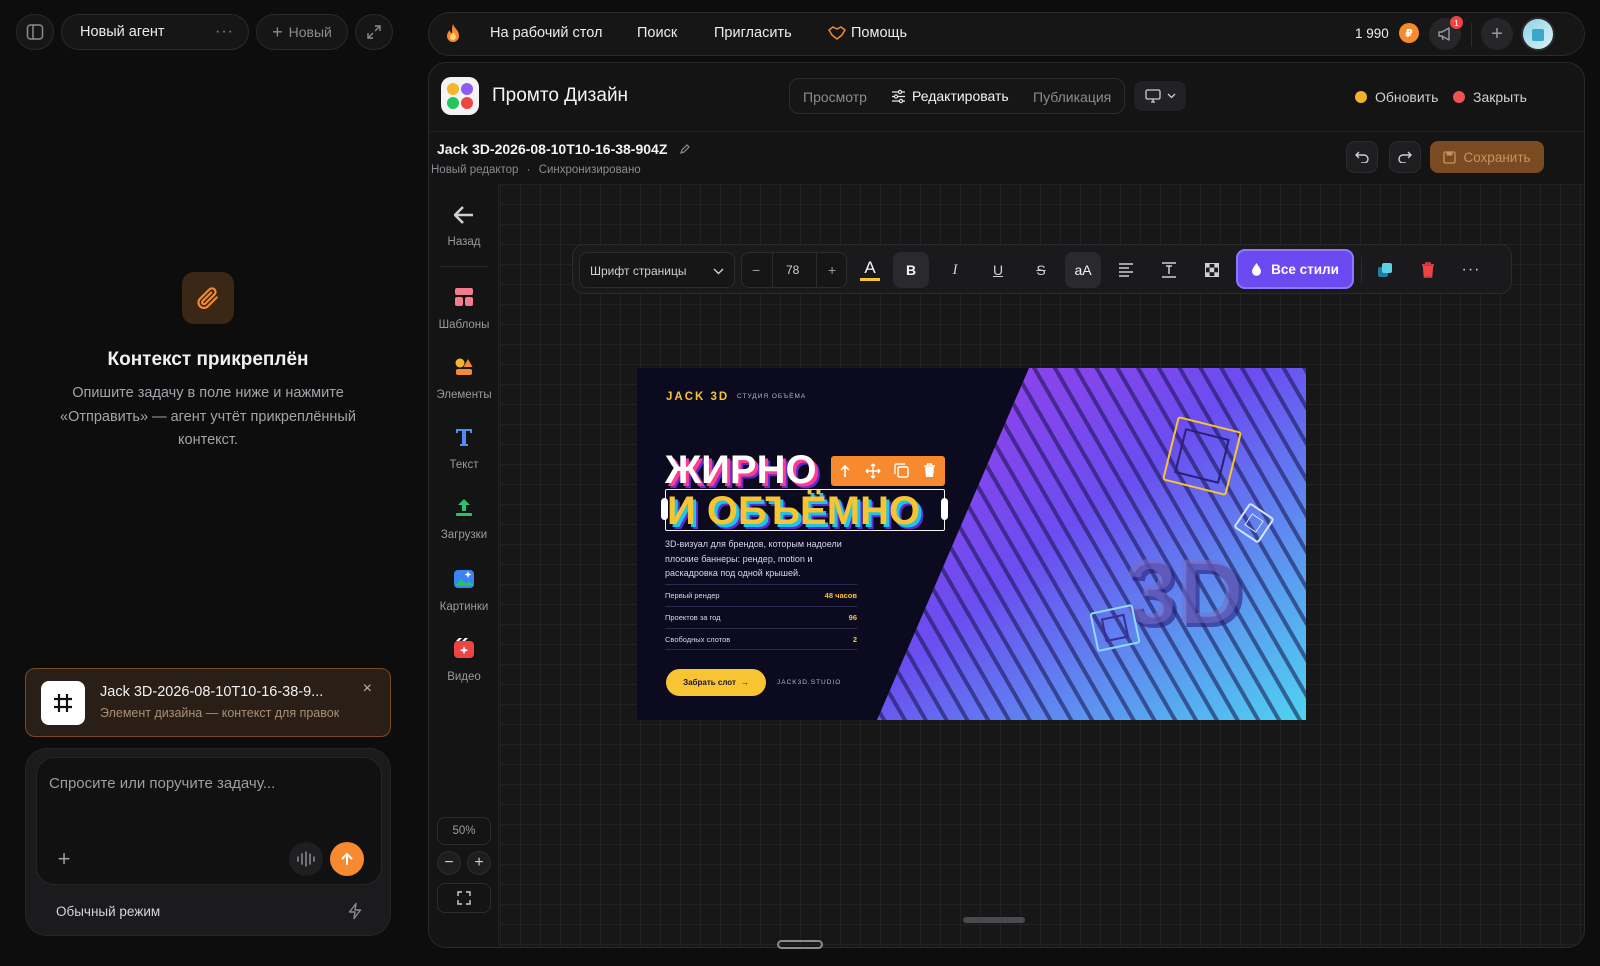 The image size is (1600, 966). I want to click on fit-screen-button, so click(464, 898).